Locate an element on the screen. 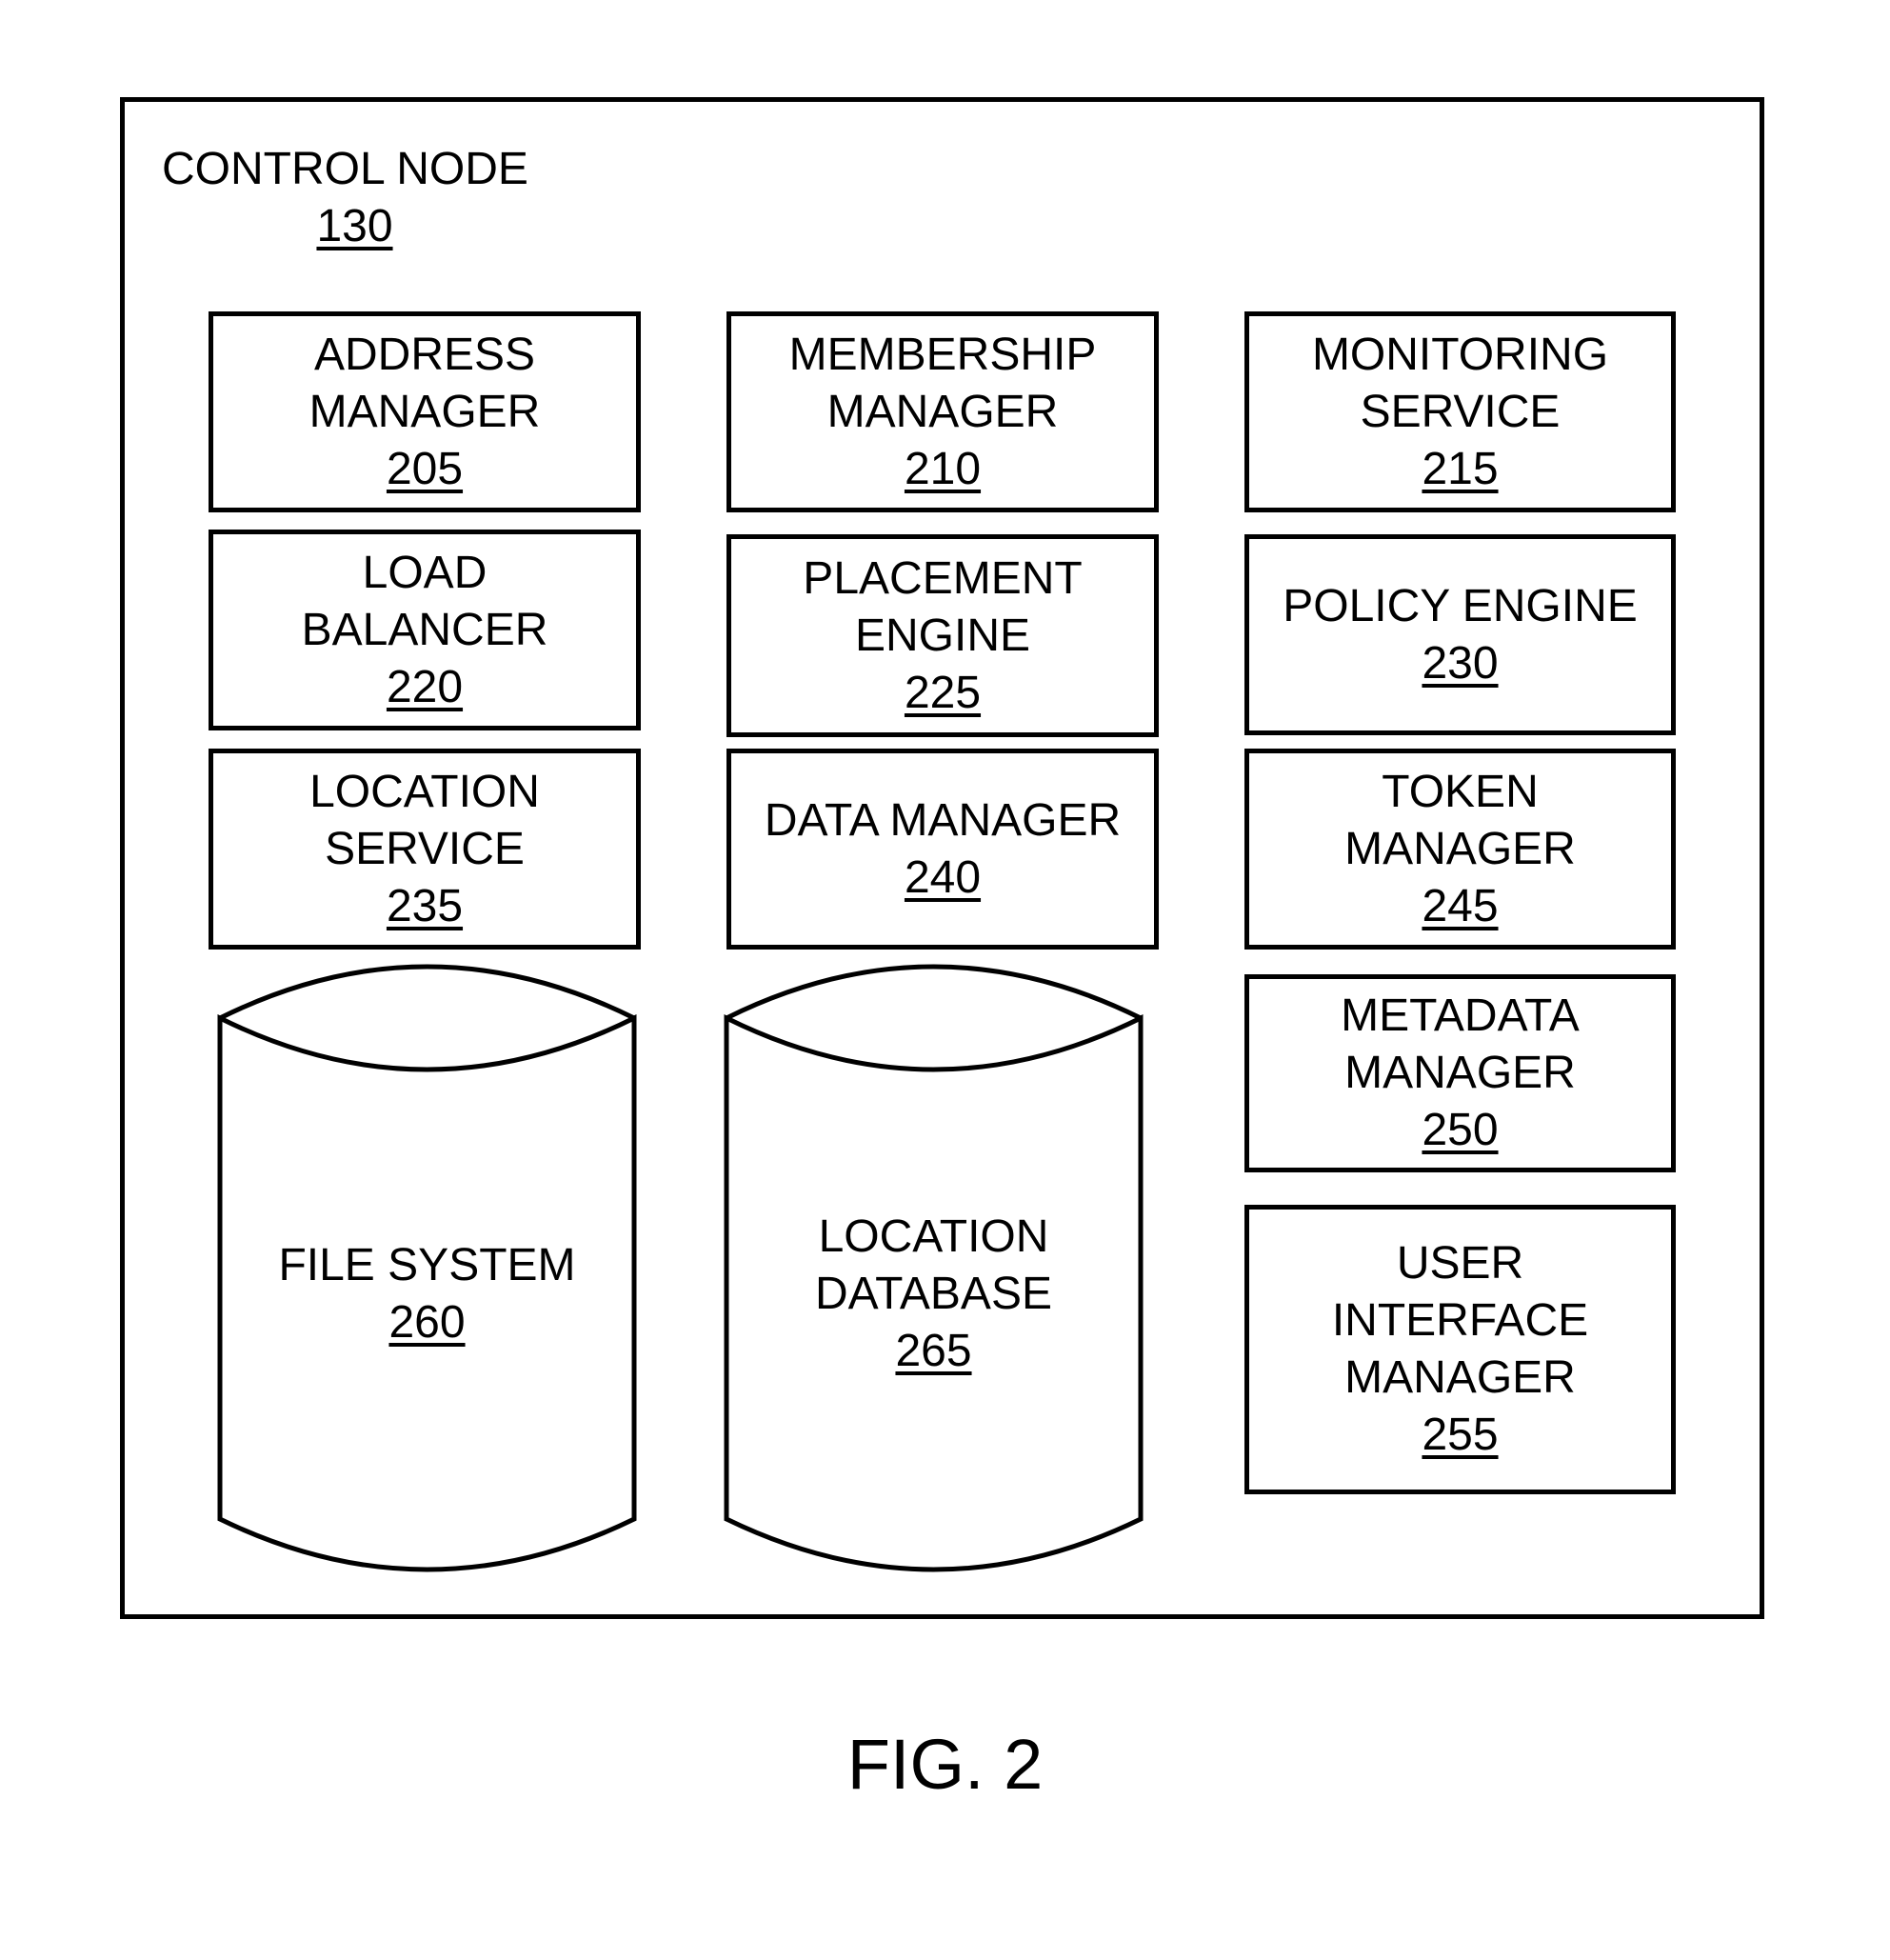 This screenshot has width=1890, height=1960. control-node-title: CONTROL NODE is located at coordinates (345, 169).